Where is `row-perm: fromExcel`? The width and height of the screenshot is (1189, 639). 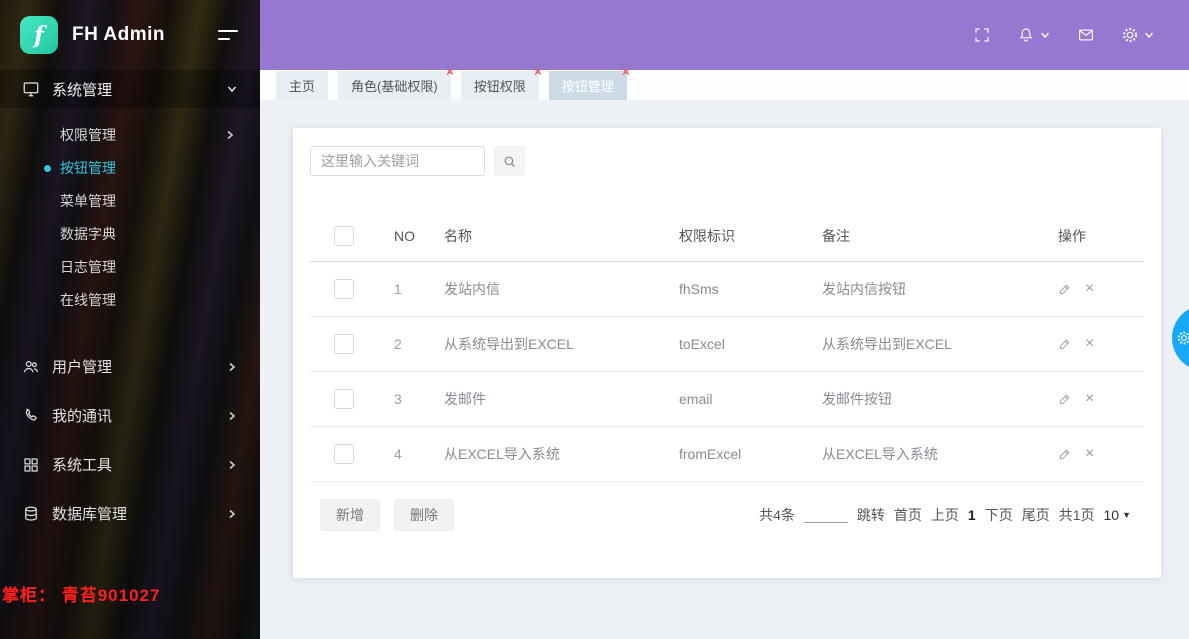
row-perm: fromExcel is located at coordinates (710, 454).